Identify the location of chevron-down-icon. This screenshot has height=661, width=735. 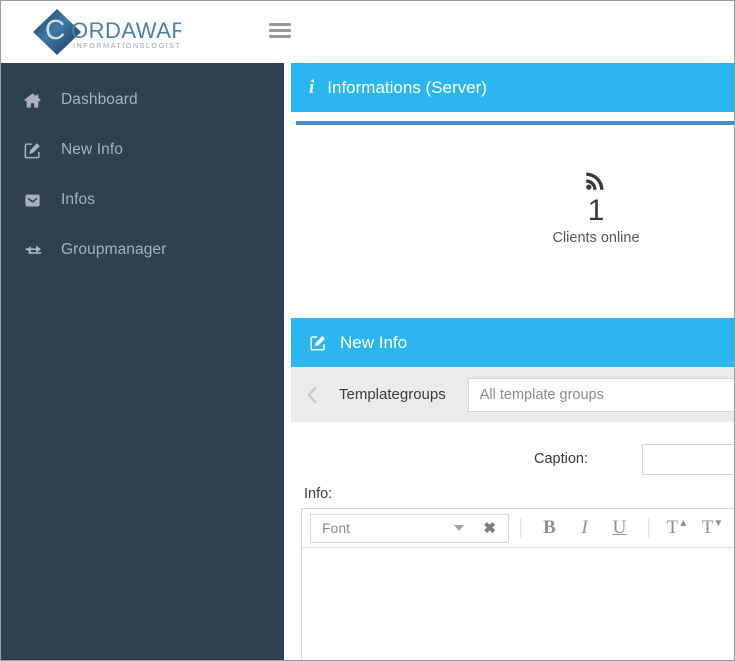
(459, 528).